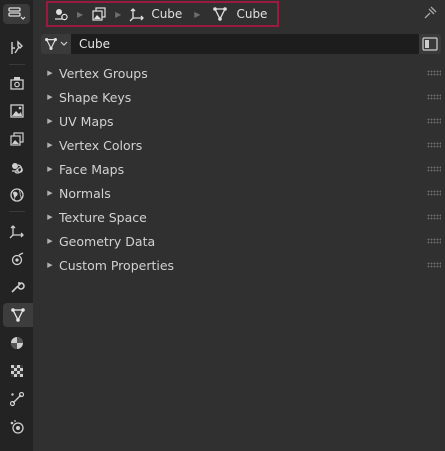  I want to click on panel-label: Custom Properties, so click(117, 265).